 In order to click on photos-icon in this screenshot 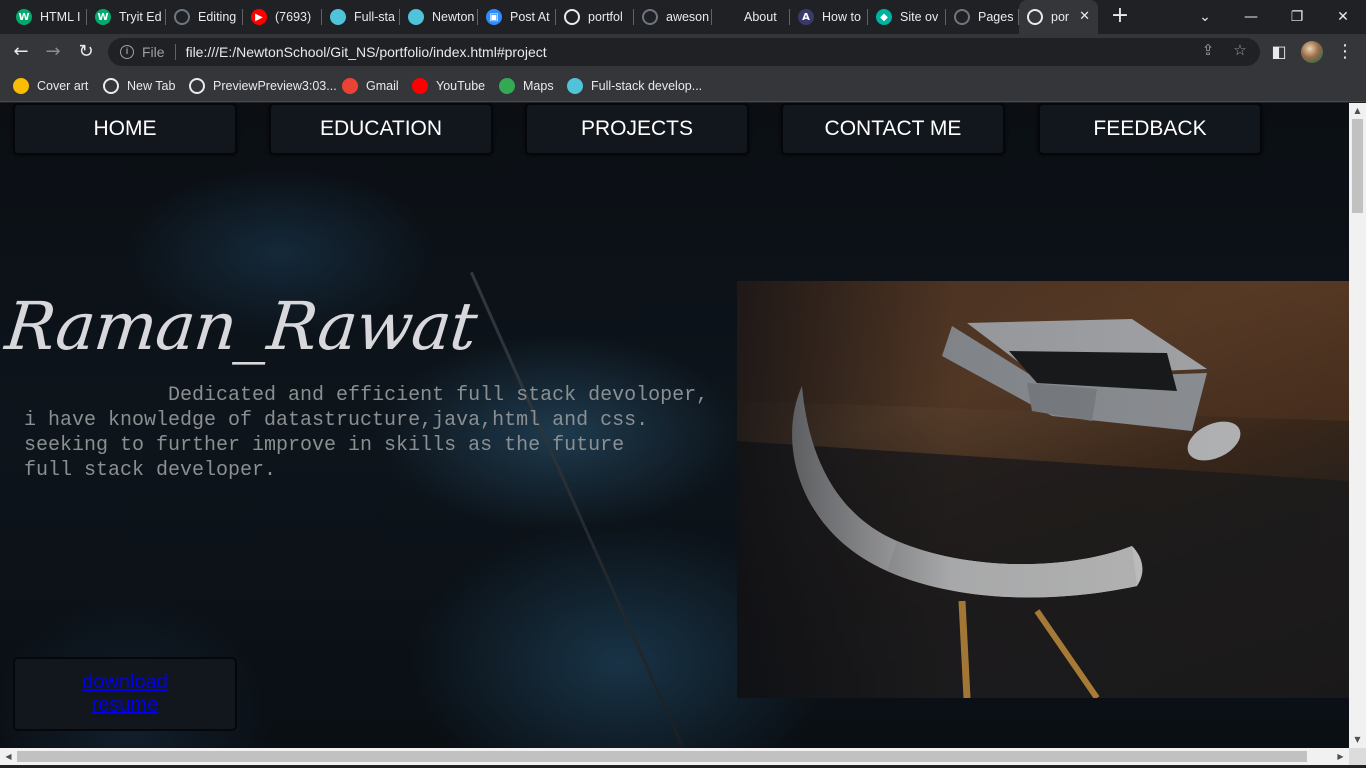, I will do `click(21, 86)`.